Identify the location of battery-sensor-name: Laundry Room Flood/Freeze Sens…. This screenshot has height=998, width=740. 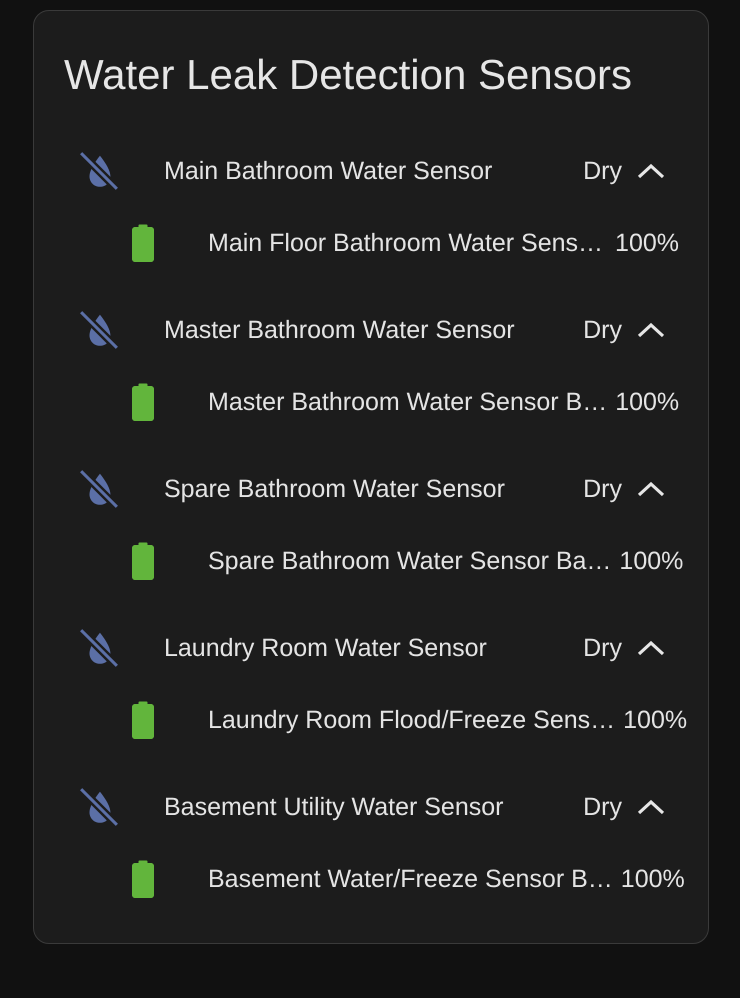
(412, 720).